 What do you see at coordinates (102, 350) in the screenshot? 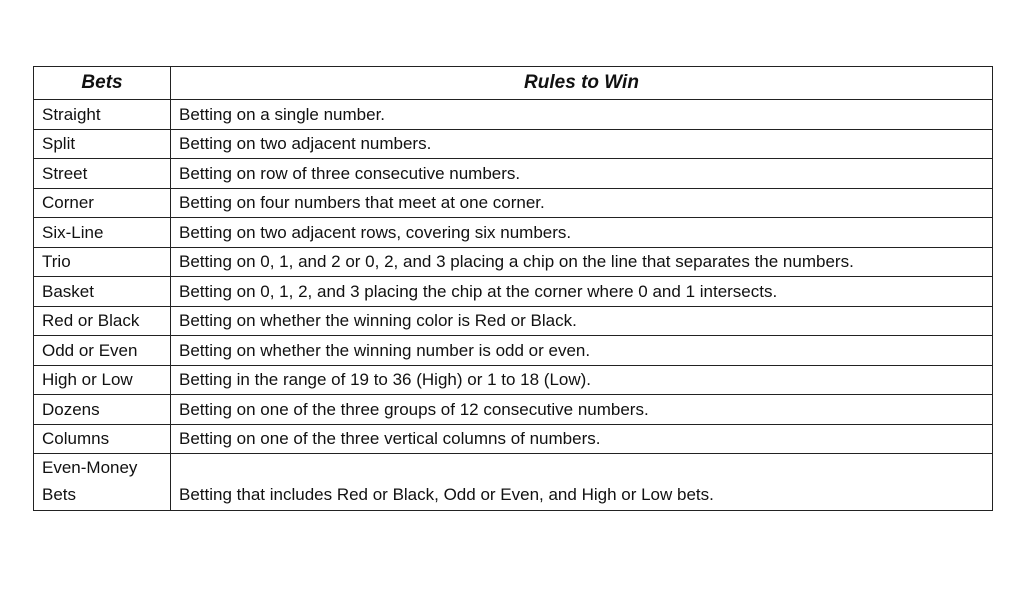
I see `bet-name: Odd or Even` at bounding box center [102, 350].